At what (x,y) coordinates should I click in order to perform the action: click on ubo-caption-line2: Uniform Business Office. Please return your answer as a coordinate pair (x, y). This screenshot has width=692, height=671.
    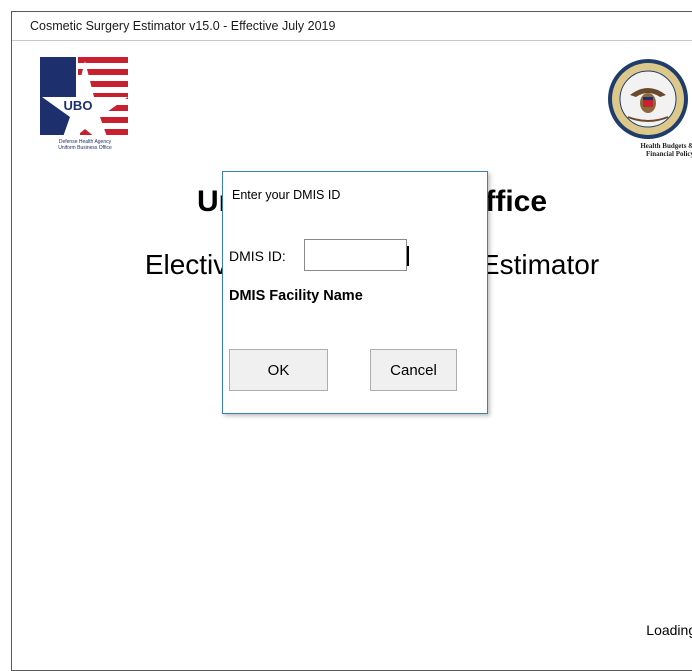
    Looking at the image, I should click on (85, 148).